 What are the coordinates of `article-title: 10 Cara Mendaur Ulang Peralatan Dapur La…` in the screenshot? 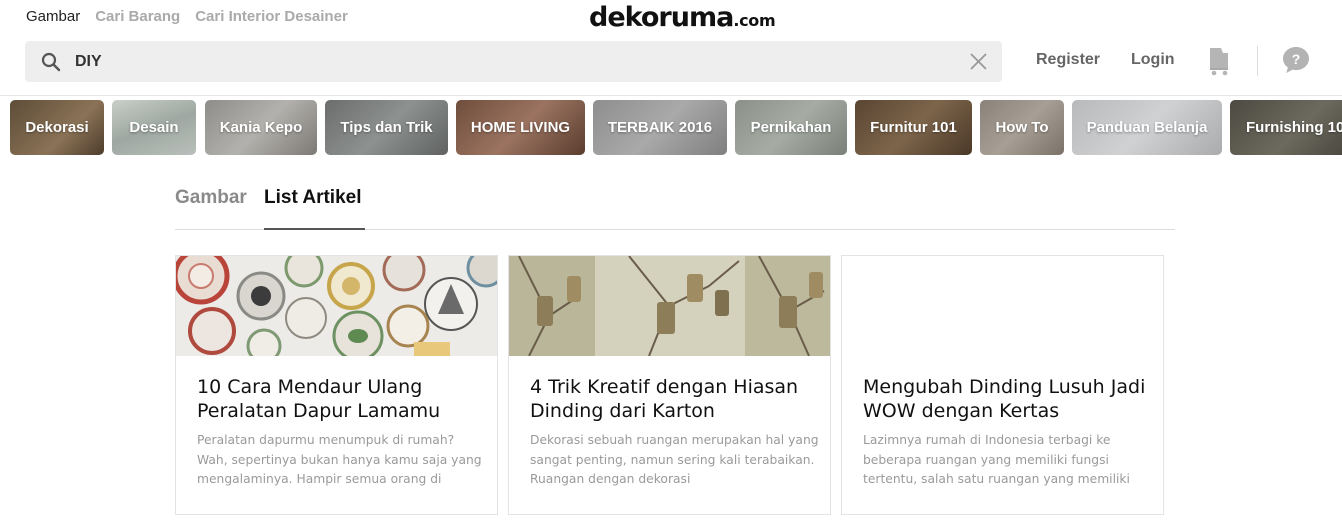 It's located at (342, 399).